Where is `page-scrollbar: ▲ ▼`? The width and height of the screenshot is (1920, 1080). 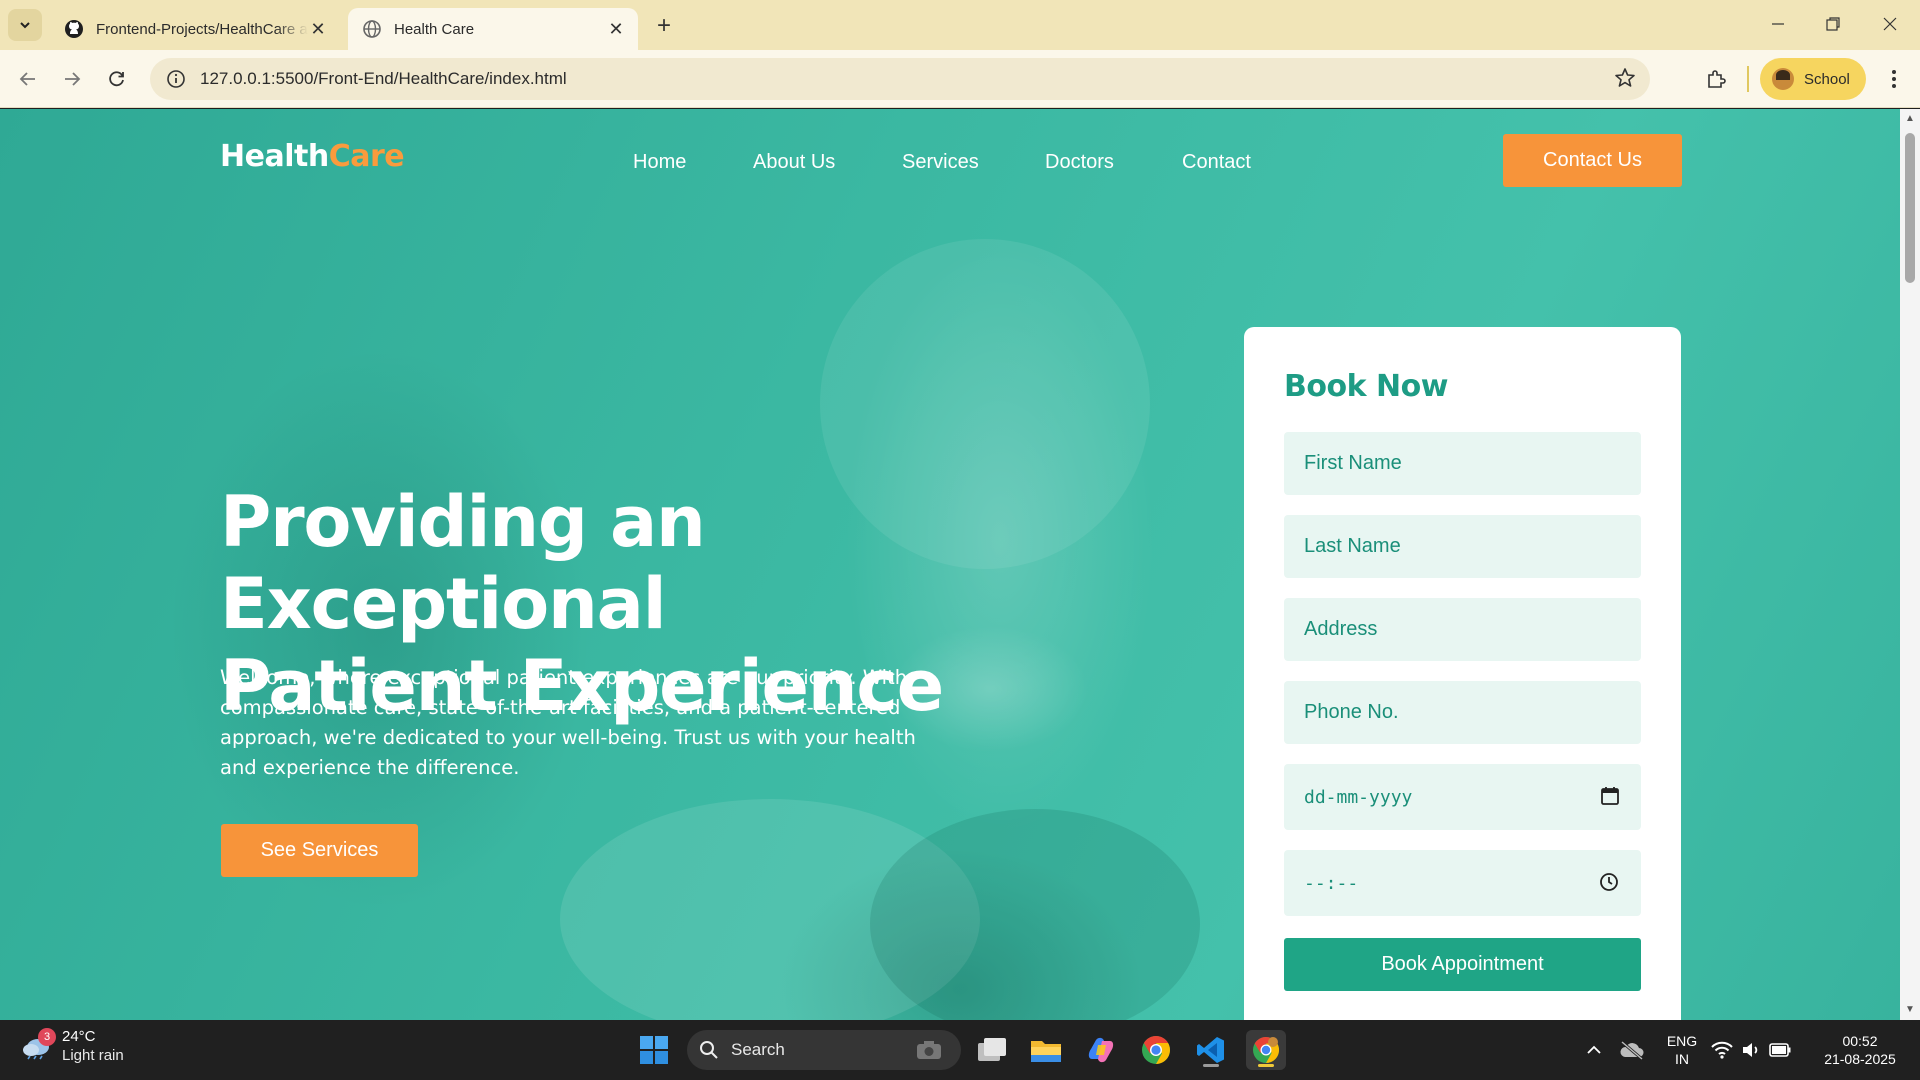 page-scrollbar: ▲ ▼ is located at coordinates (1910, 564).